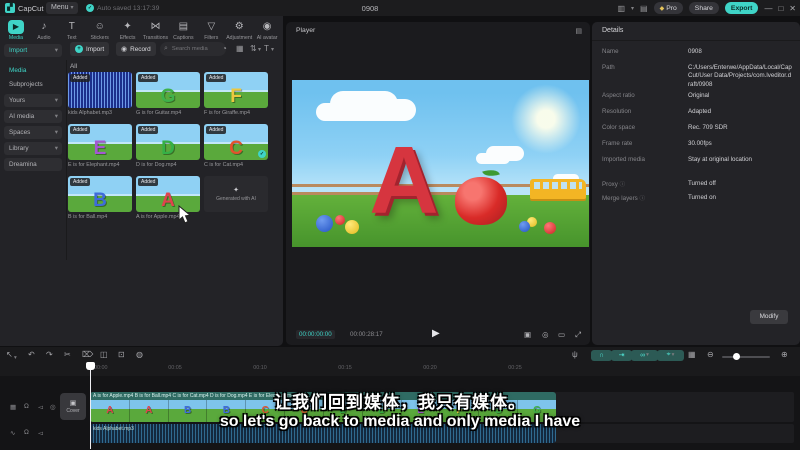 Image resolution: width=800 pixels, height=450 pixels. I want to click on generate-with-ai-card: ✦ Generated with AI, so click(236, 194).